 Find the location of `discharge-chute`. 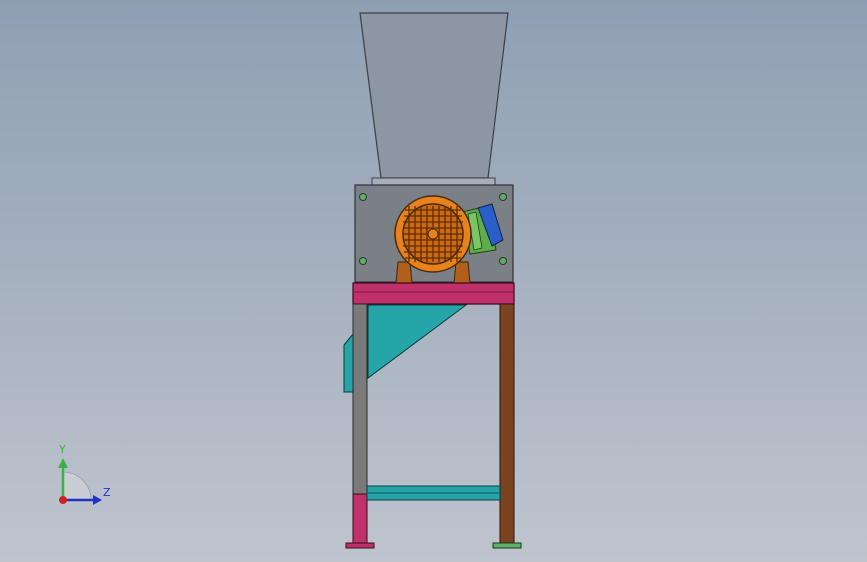

discharge-chute is located at coordinates (417, 341).